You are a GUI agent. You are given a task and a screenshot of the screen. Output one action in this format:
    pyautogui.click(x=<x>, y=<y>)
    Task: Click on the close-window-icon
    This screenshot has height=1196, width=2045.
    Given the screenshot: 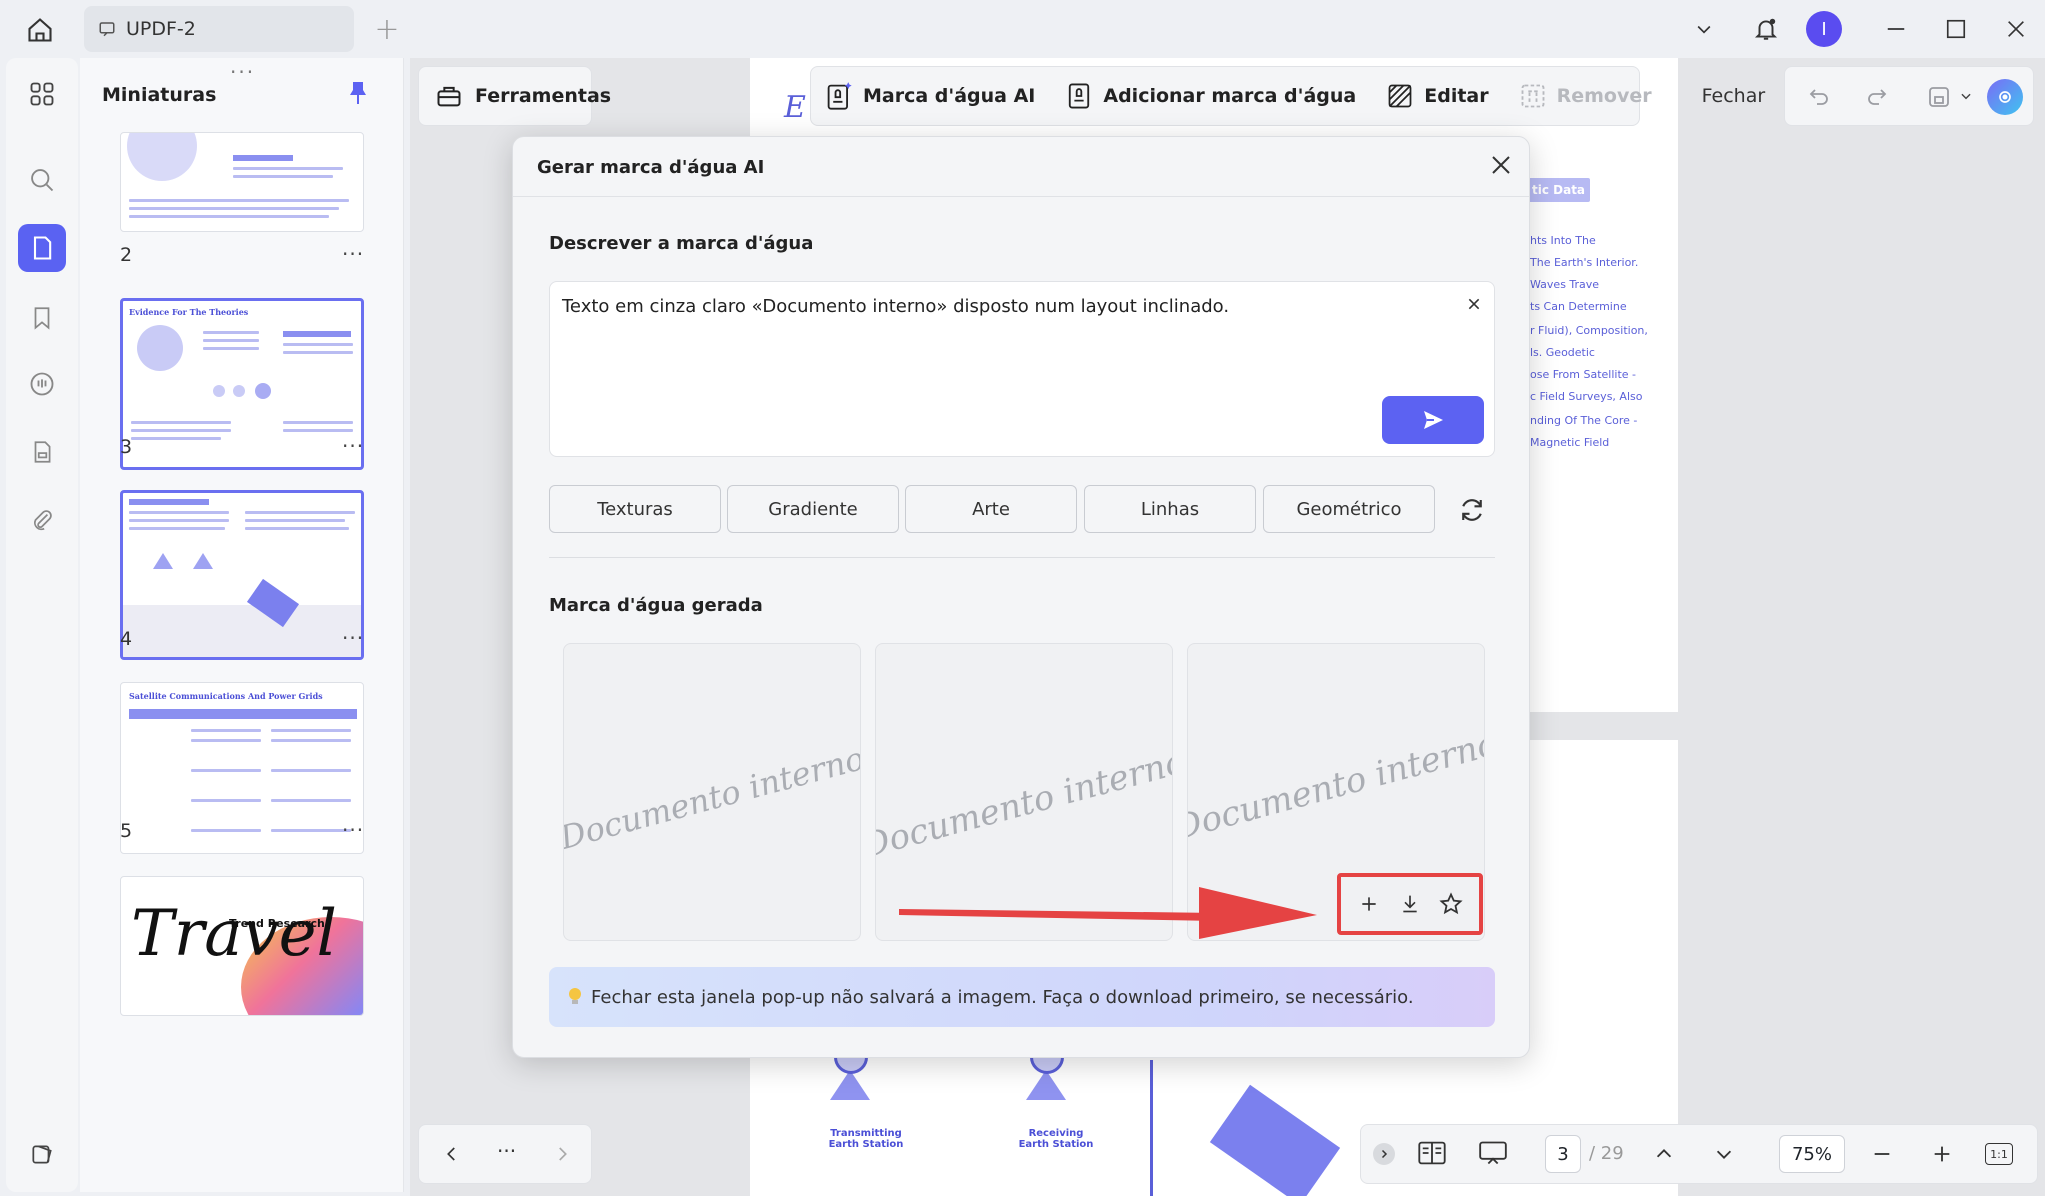 What is the action you would take?
    pyautogui.click(x=2016, y=29)
    